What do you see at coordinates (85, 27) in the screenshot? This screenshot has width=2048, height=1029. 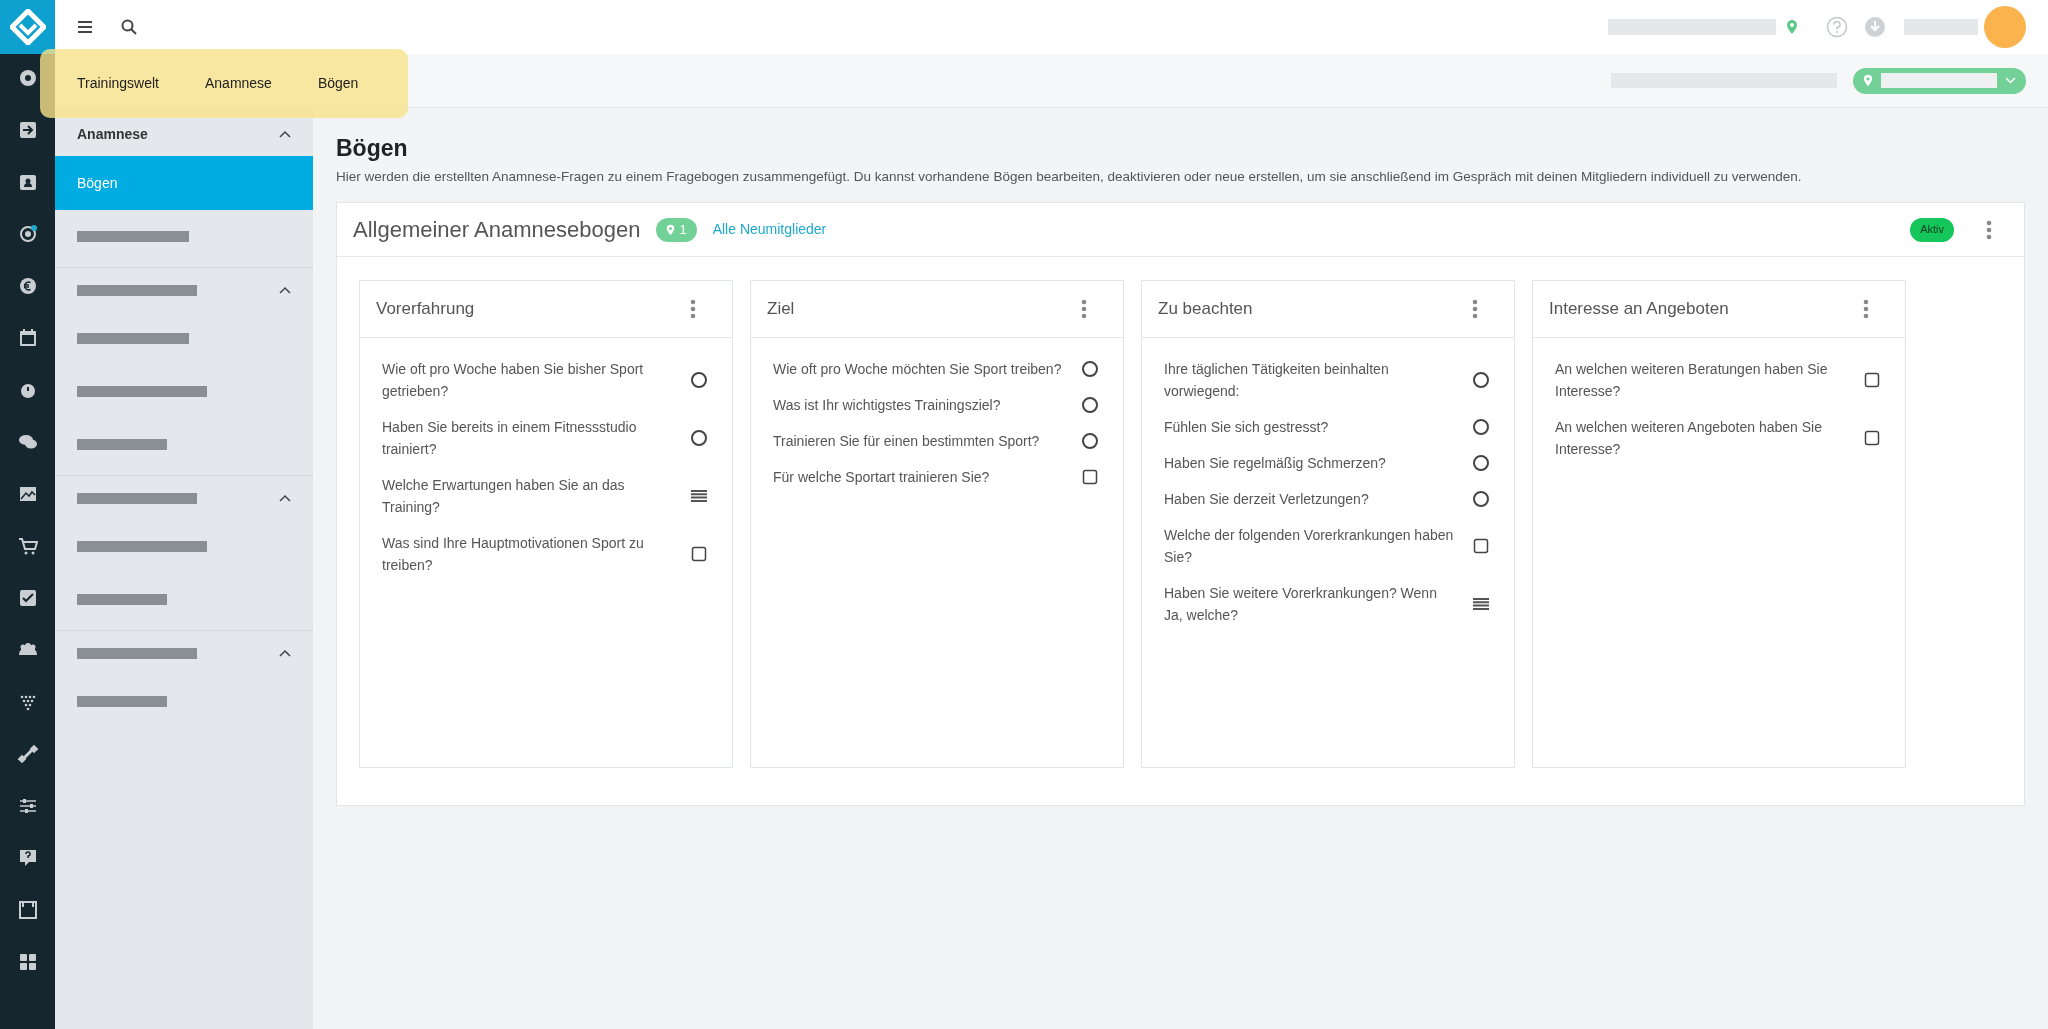 I see `menu-icon` at bounding box center [85, 27].